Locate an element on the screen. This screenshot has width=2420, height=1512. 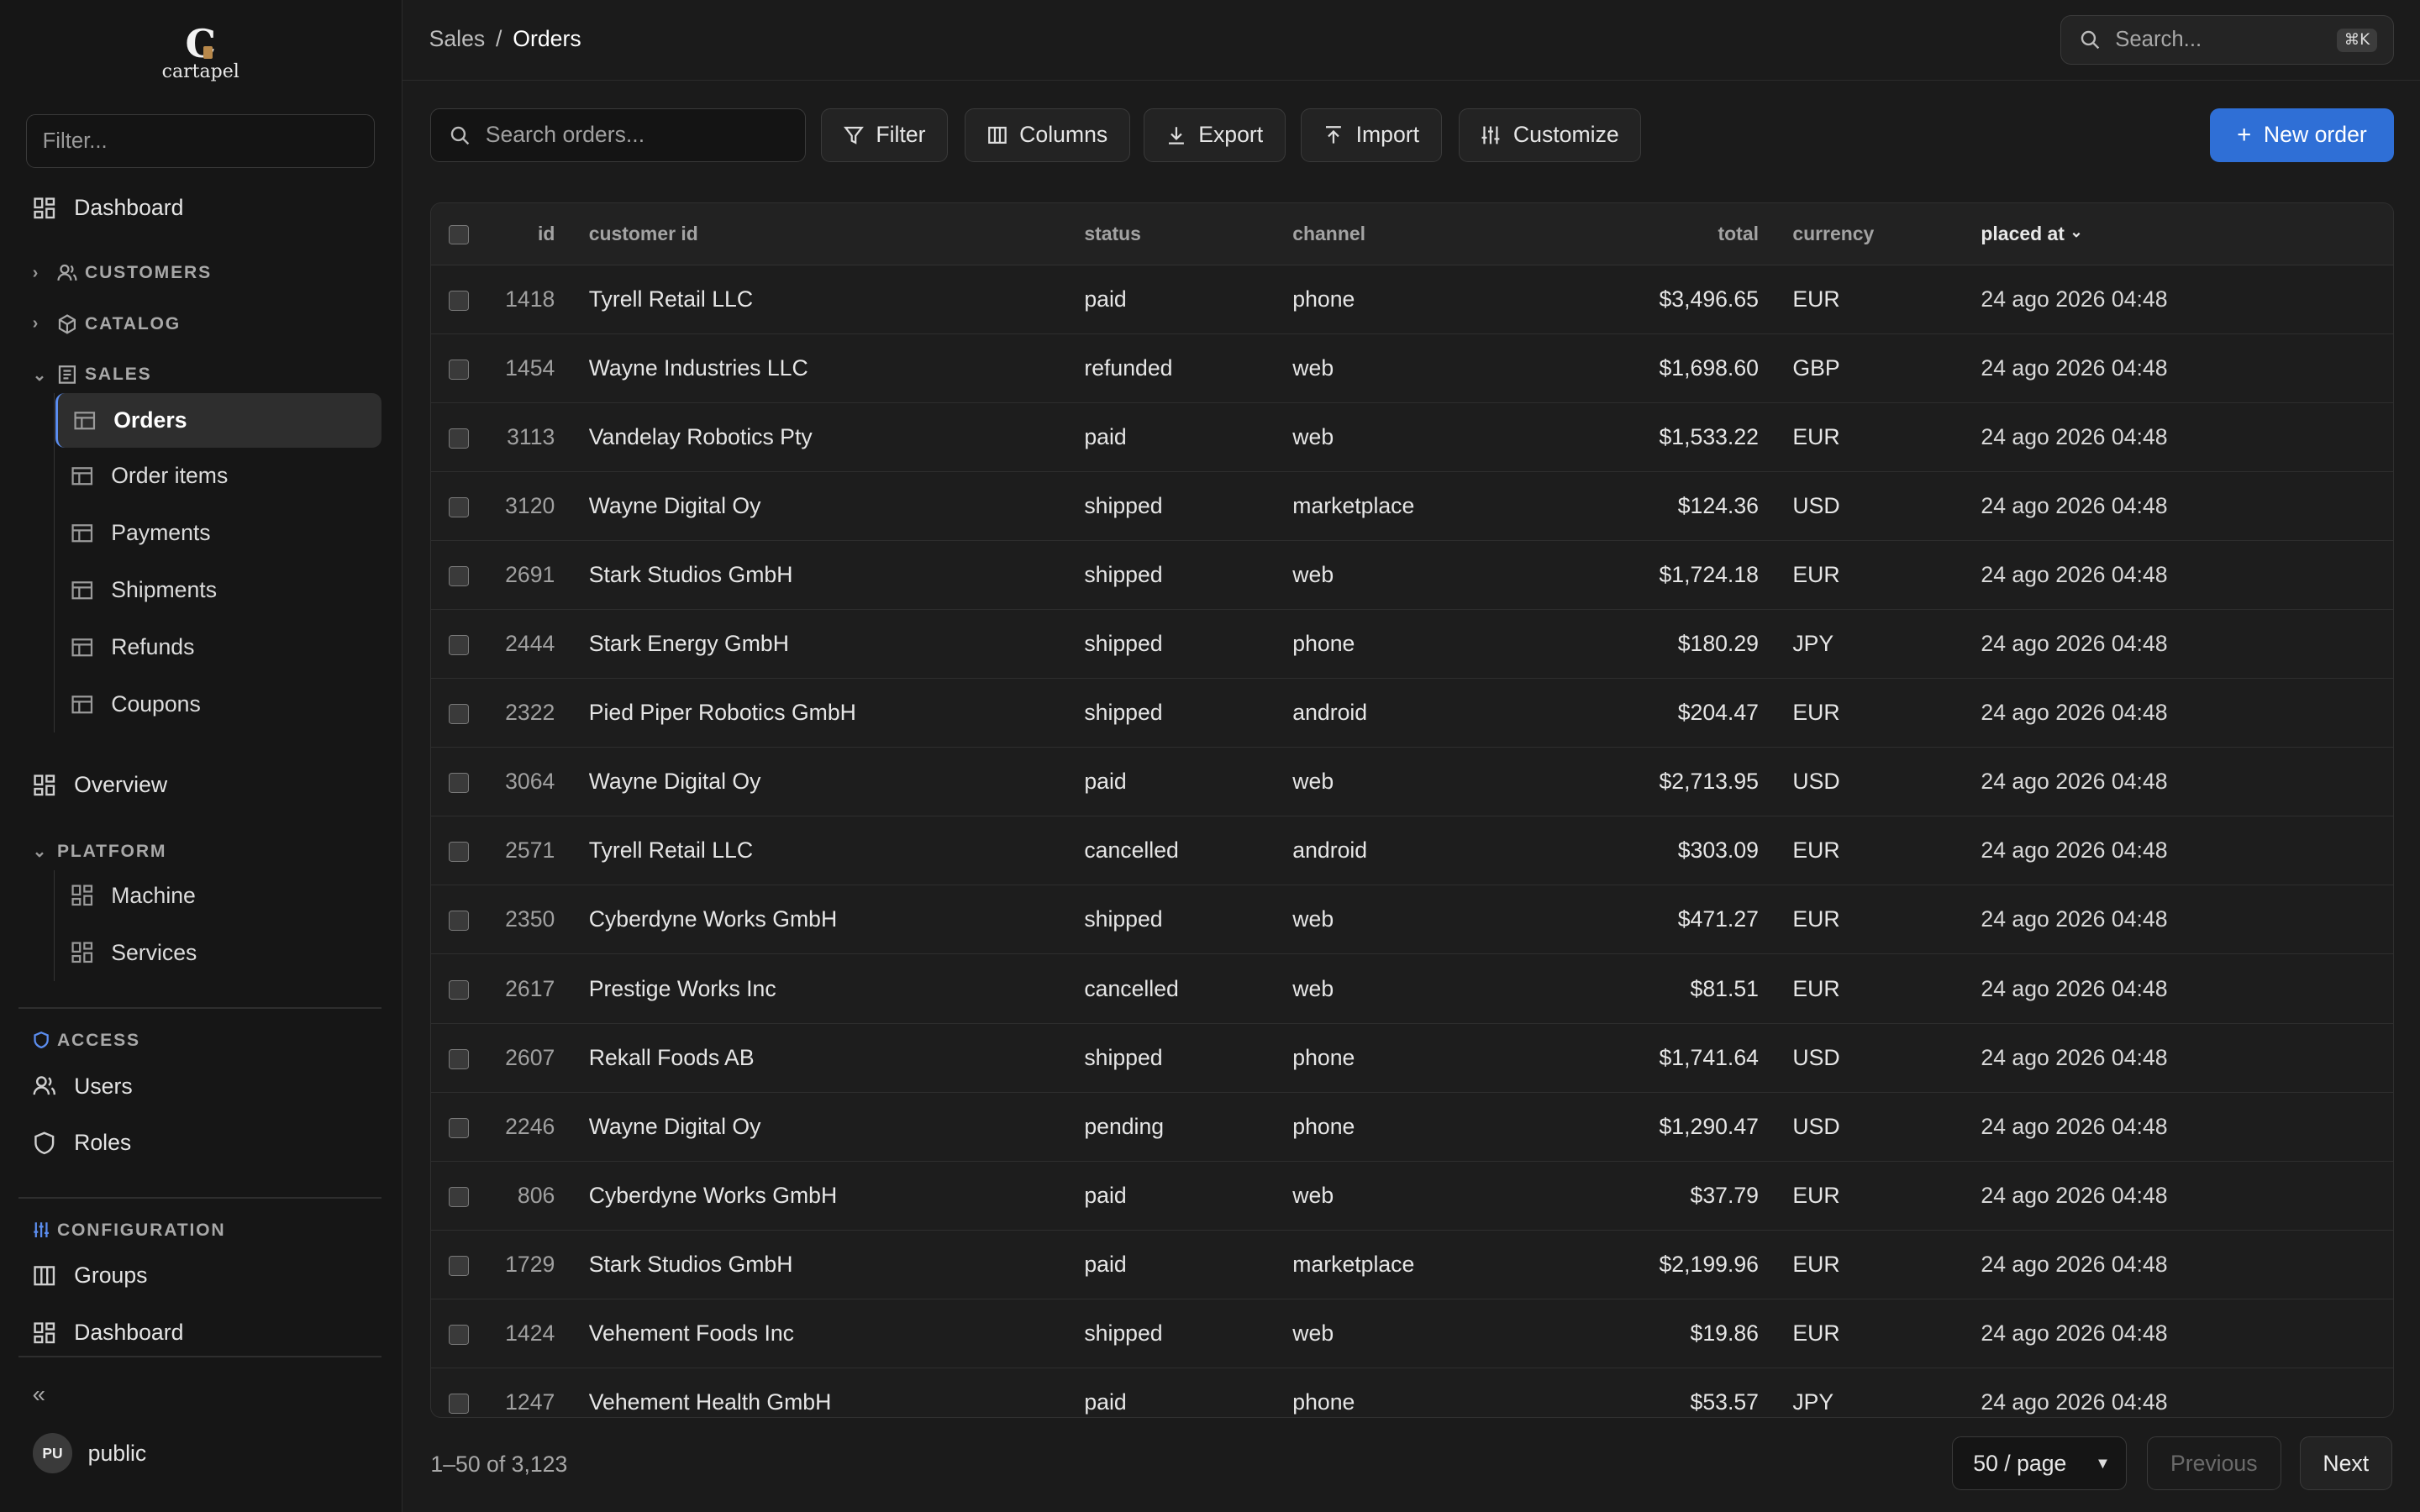
breadcrumb-sales: Sales is located at coordinates (457, 39).